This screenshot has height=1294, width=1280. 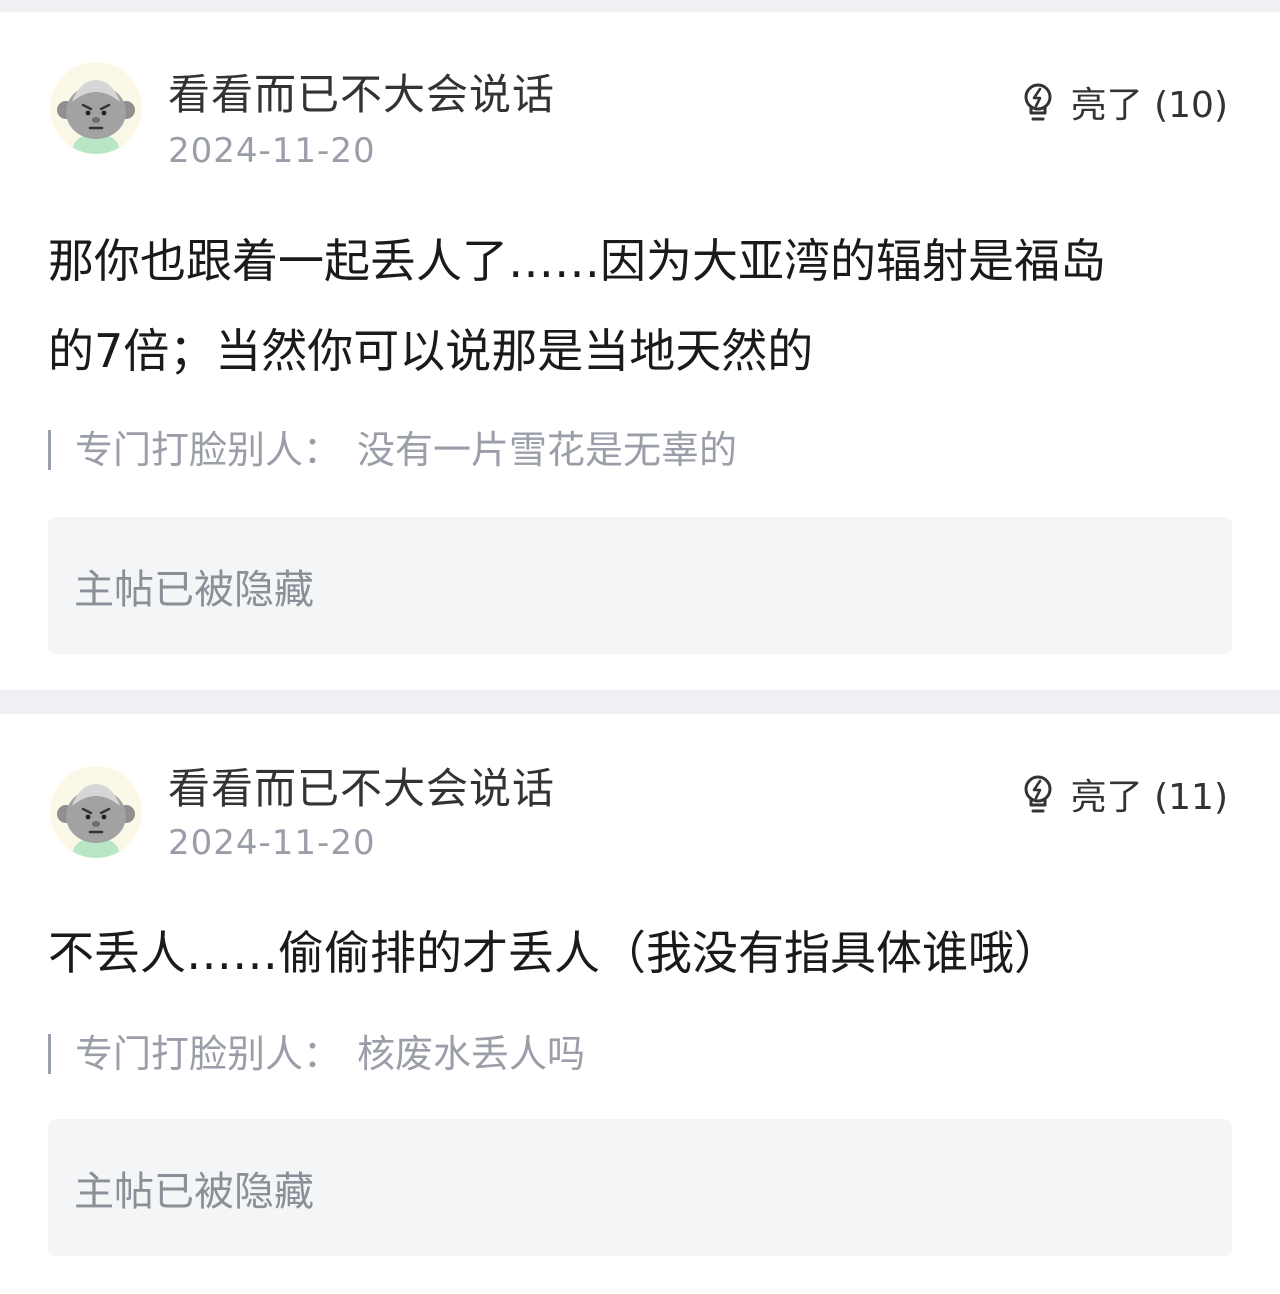 I want to click on quoted-text: 没有一片雪花是无辜的, so click(x=547, y=450).